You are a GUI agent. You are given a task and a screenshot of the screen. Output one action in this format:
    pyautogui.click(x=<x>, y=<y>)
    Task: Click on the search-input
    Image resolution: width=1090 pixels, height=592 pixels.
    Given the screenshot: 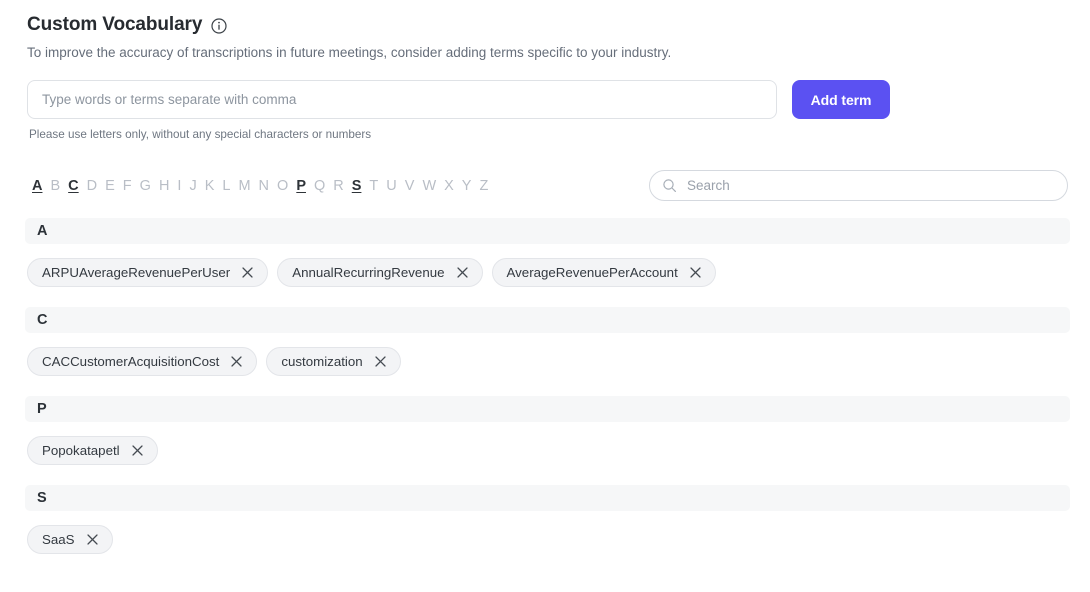 What is the action you would take?
    pyautogui.click(x=871, y=185)
    